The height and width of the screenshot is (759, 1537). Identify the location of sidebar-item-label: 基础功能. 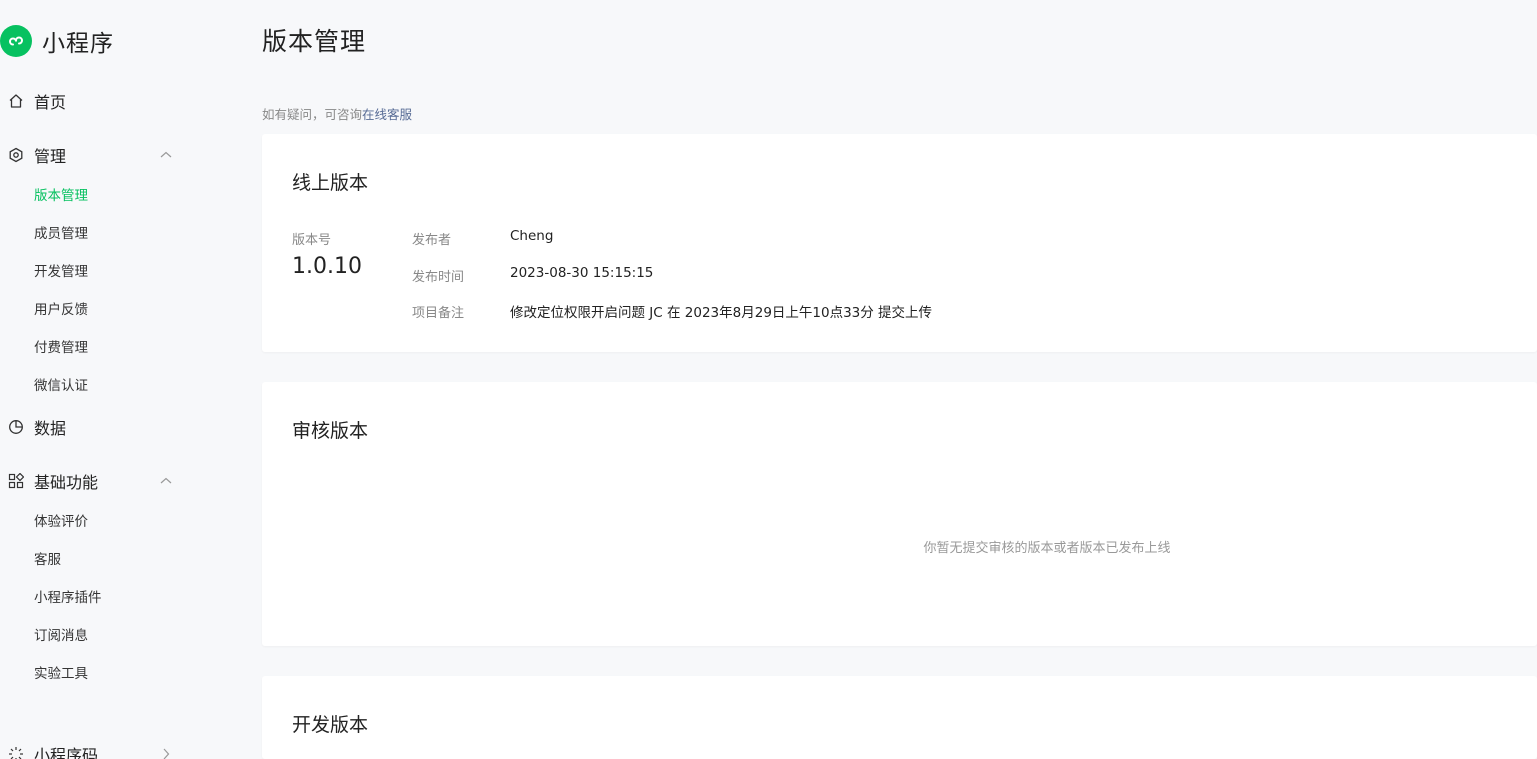
(66, 482).